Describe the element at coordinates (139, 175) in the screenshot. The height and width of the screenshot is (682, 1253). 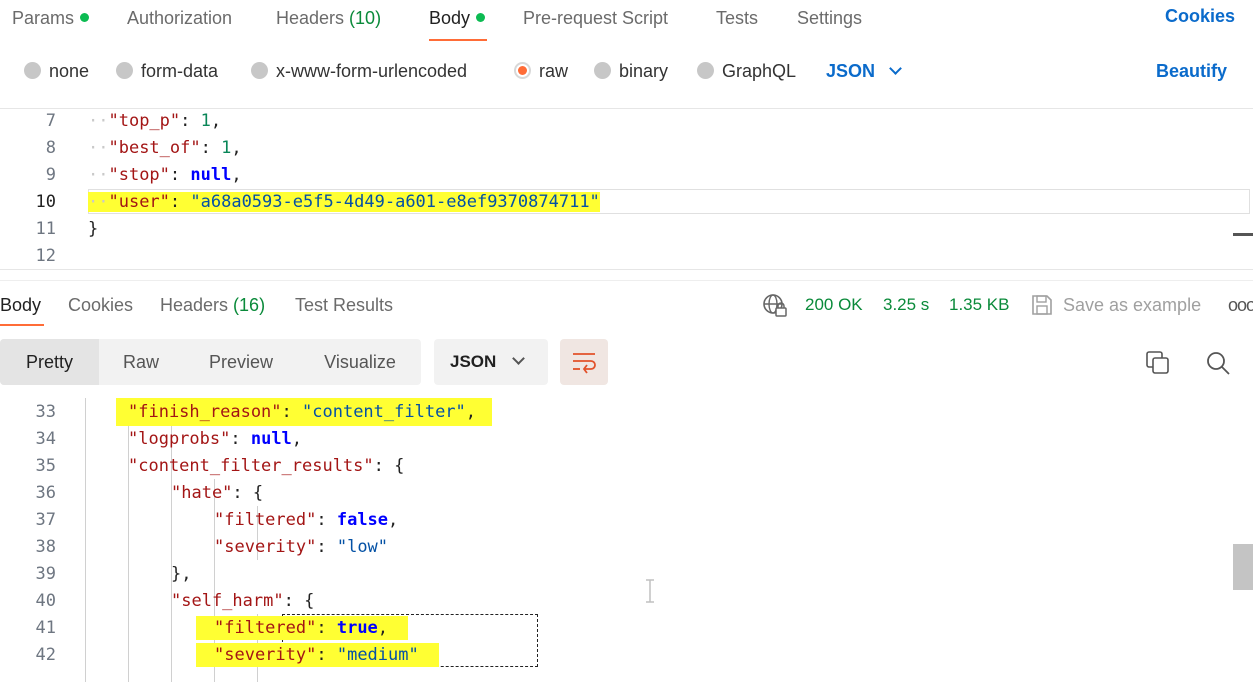
I see `json-key: "stop"` at that location.